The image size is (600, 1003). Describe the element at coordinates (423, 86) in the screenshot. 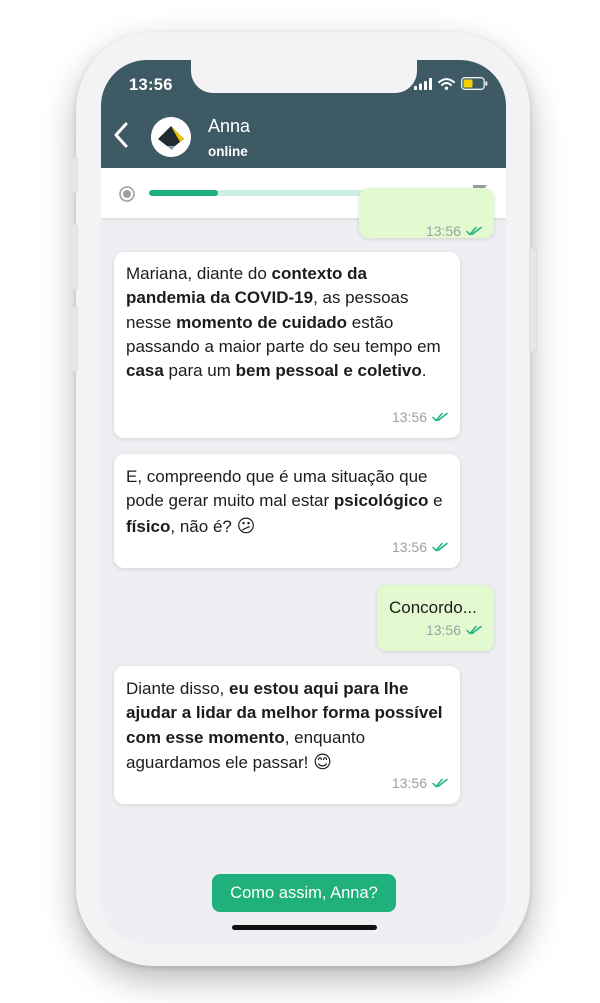

I see `signal-bars-icon` at that location.